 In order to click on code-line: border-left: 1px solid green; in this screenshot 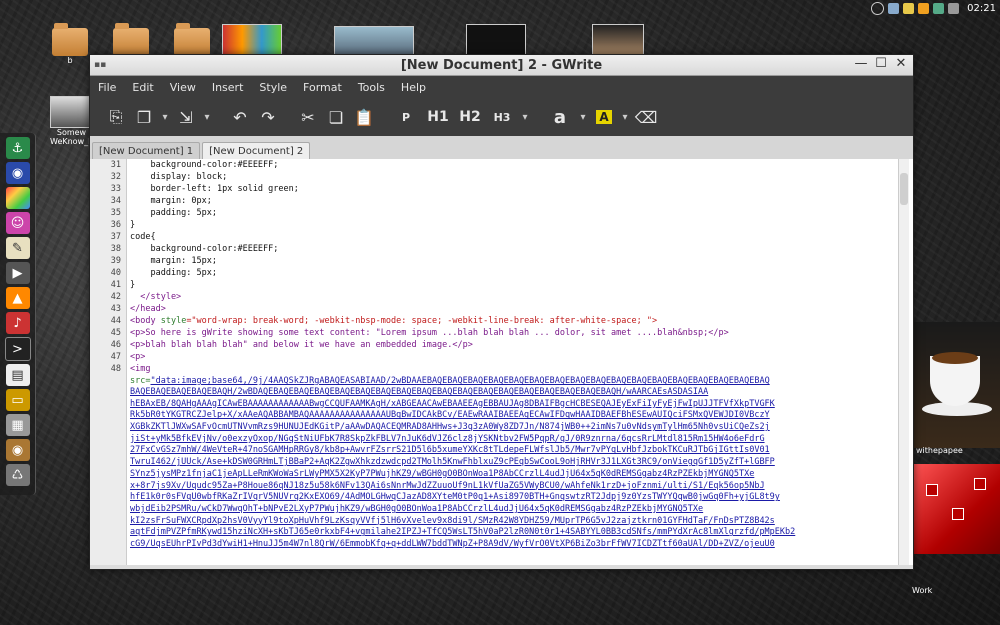, I will do `click(214, 189)`.